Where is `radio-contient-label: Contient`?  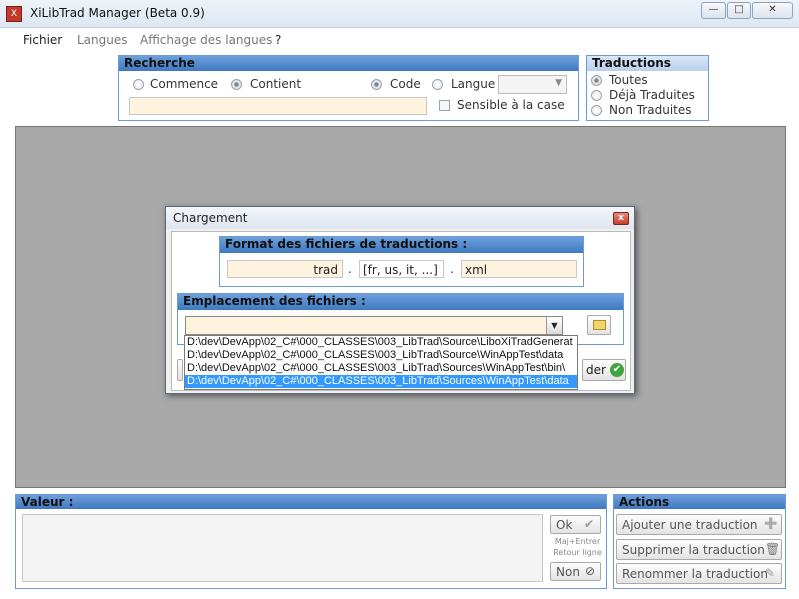 radio-contient-label: Contient is located at coordinates (276, 84).